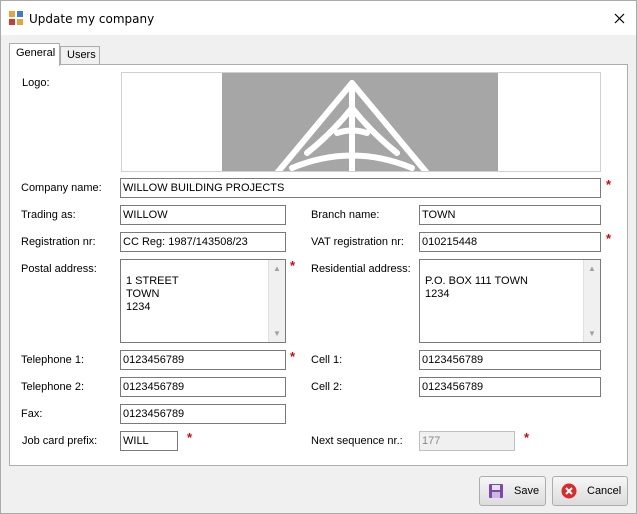 Image resolution: width=637 pixels, height=514 pixels. I want to click on vat-required-marker: *, so click(609, 238).